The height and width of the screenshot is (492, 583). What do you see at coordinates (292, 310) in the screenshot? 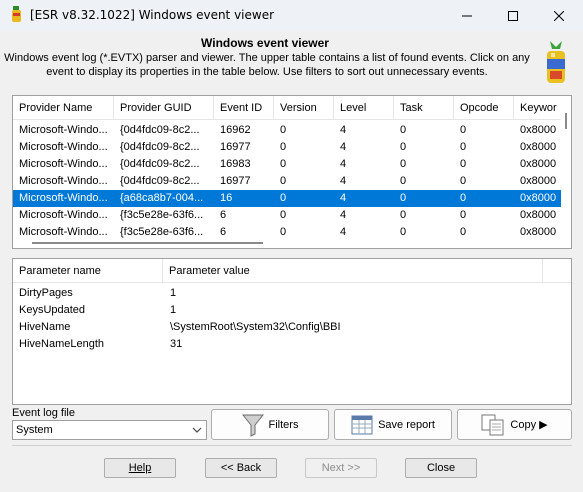
I see `table-row: KeysUpdated 1` at bounding box center [292, 310].